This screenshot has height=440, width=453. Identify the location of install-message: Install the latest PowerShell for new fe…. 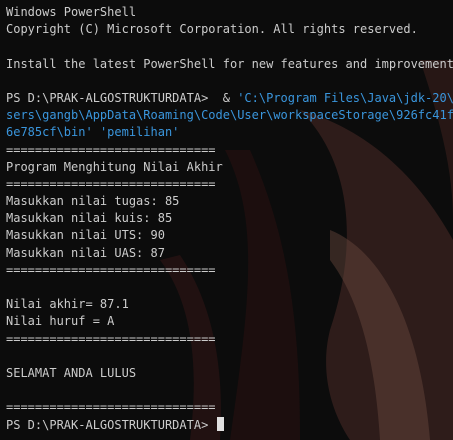
(229, 63).